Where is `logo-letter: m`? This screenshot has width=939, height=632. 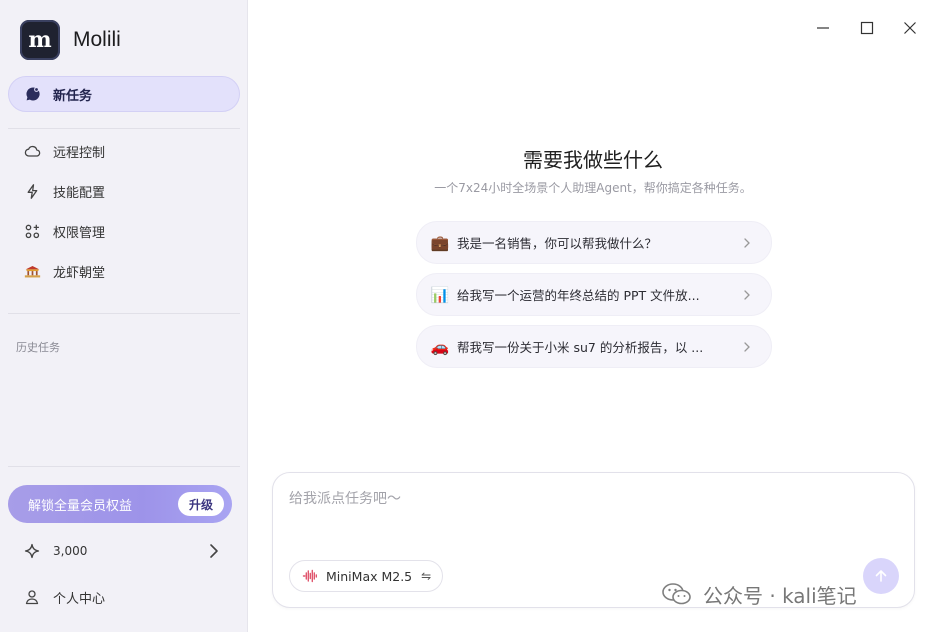
logo-letter: m is located at coordinates (40, 40).